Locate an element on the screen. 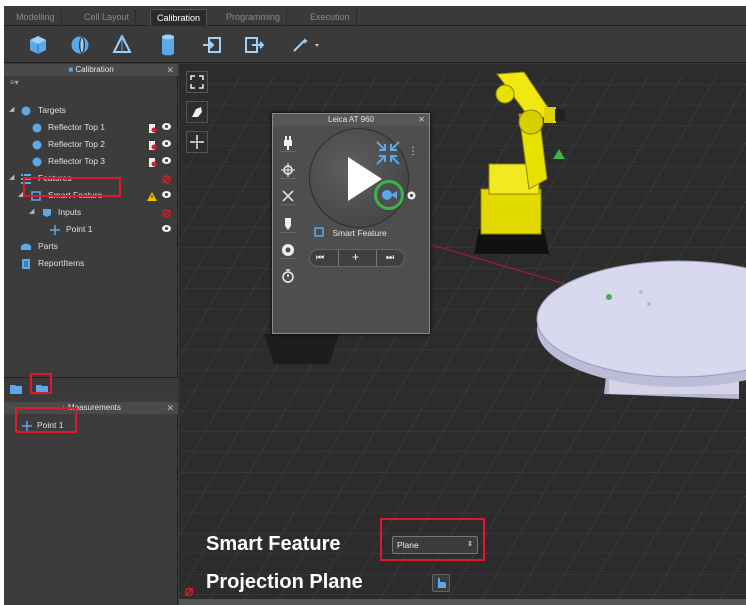  targets-icon is located at coordinates (26, 110).